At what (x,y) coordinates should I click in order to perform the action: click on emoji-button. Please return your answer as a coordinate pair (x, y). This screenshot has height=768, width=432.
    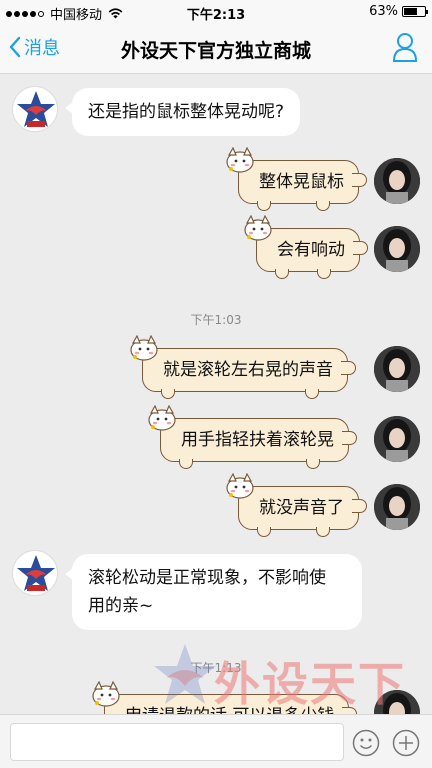
    Looking at the image, I should click on (366, 743).